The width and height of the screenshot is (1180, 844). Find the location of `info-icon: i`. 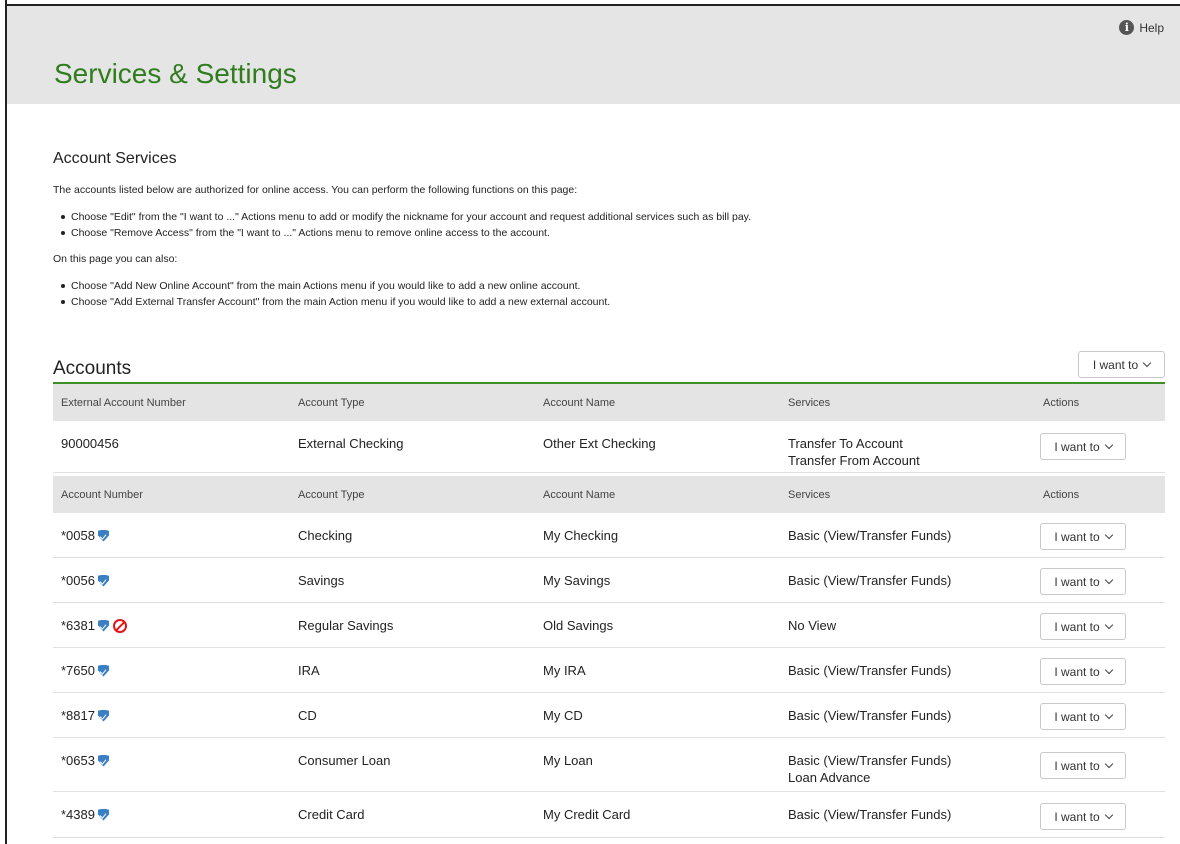

info-icon: i is located at coordinates (1127, 27).